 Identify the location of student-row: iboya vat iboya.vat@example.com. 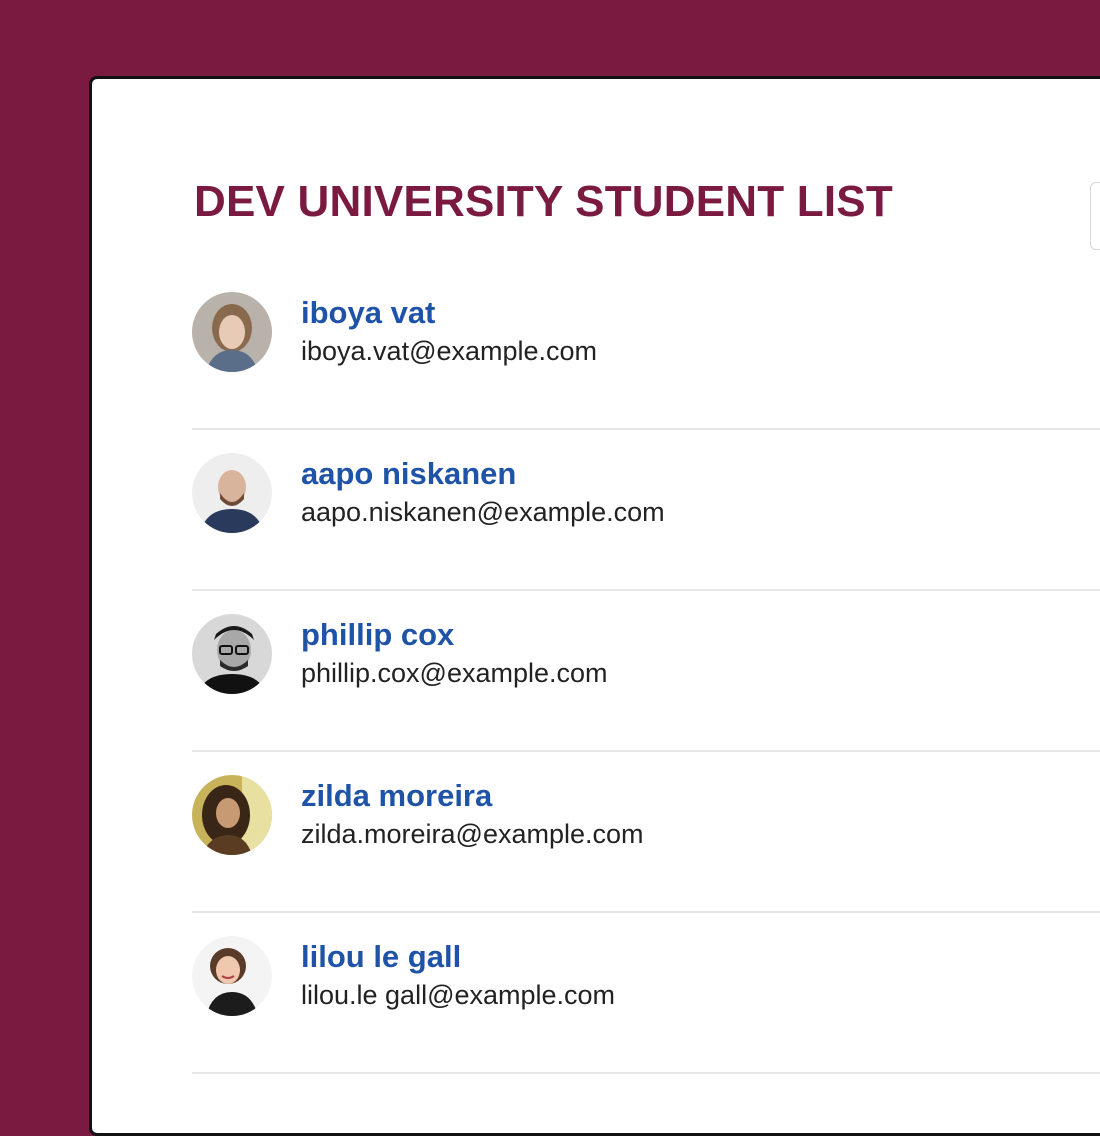
(646, 349).